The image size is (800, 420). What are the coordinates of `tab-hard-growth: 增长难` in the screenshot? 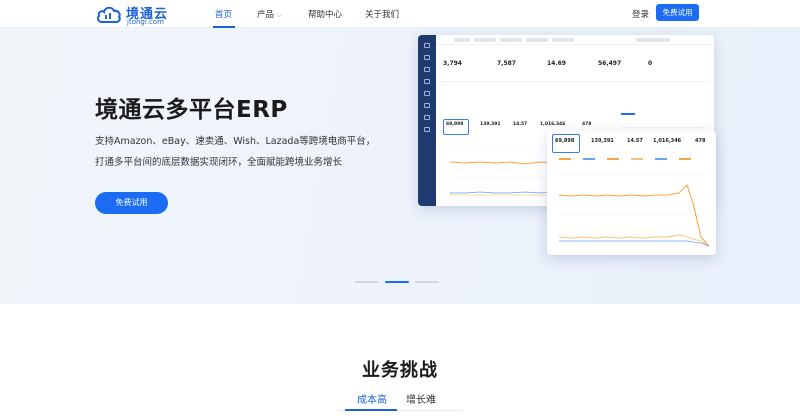 It's located at (421, 398).